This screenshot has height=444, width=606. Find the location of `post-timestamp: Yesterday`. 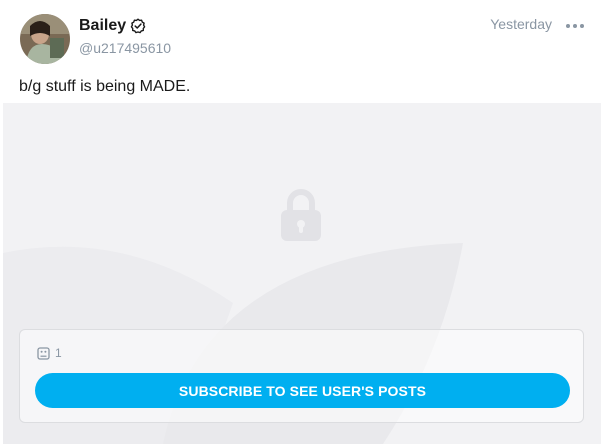

post-timestamp: Yesterday is located at coordinates (521, 24).